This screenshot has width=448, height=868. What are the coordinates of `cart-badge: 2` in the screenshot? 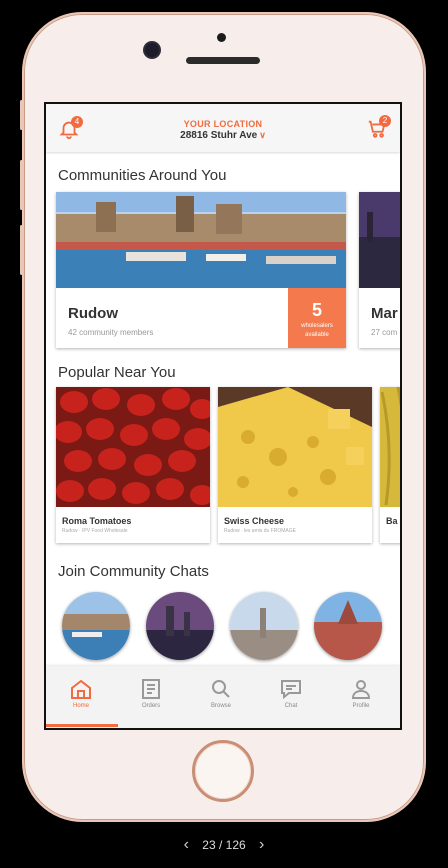 It's located at (385, 121).